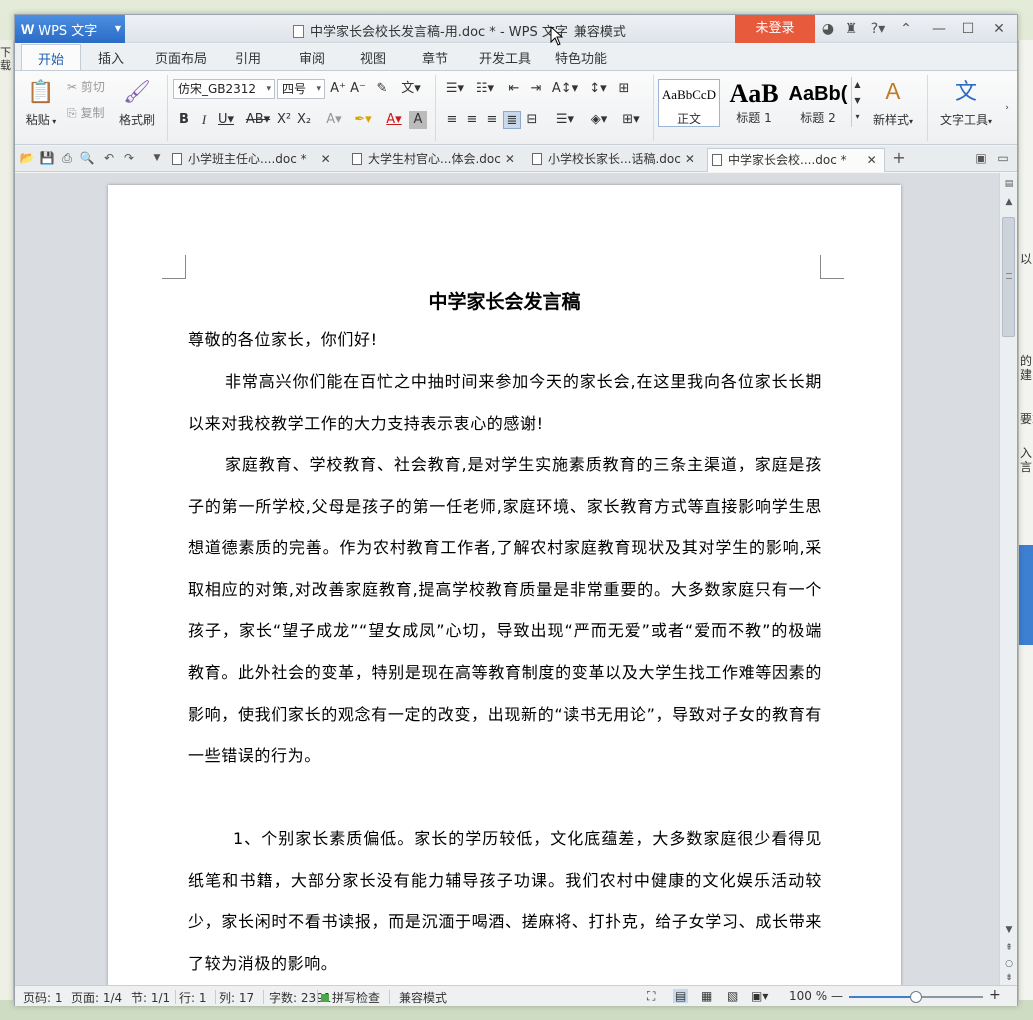  What do you see at coordinates (981, 158) in the screenshot?
I see `tab-list-icon: ▣` at bounding box center [981, 158].